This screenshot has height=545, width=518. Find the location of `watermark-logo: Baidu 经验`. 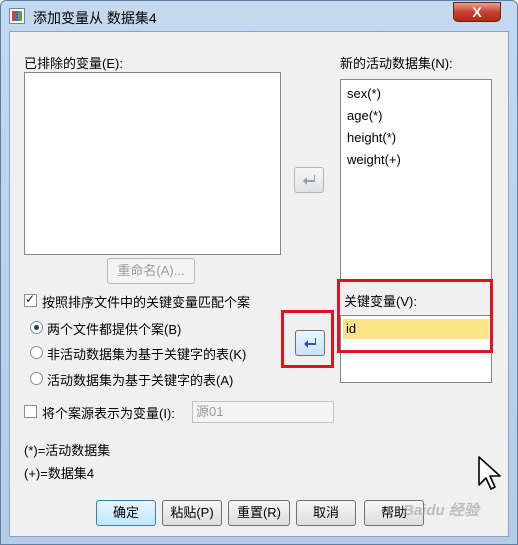

watermark-logo: Baidu 经验 is located at coordinates (441, 510).